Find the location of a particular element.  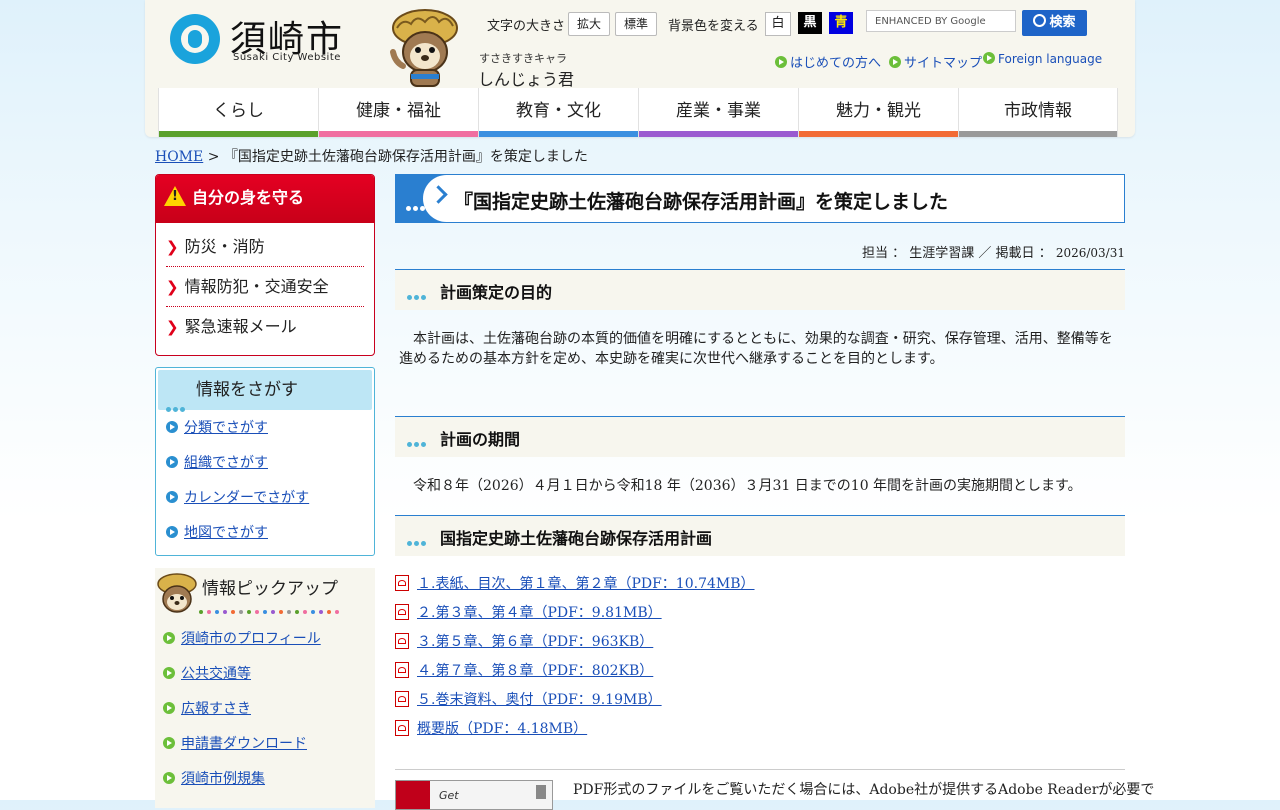

find-by-map-link: 地図でさがす is located at coordinates (265, 533).